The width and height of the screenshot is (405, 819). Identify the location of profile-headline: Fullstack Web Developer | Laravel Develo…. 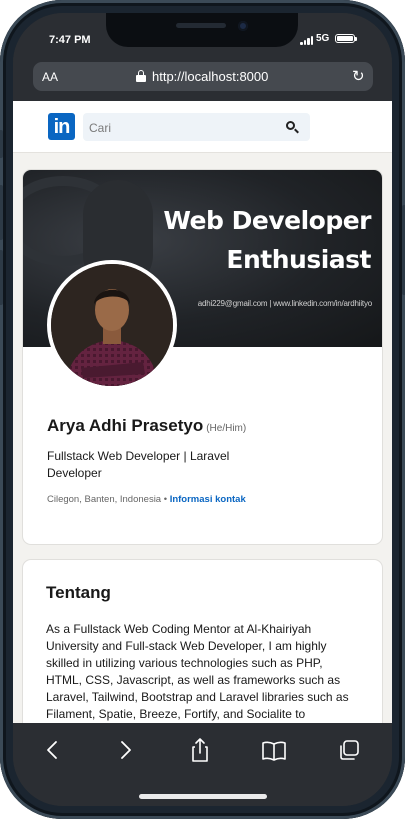
(138, 464).